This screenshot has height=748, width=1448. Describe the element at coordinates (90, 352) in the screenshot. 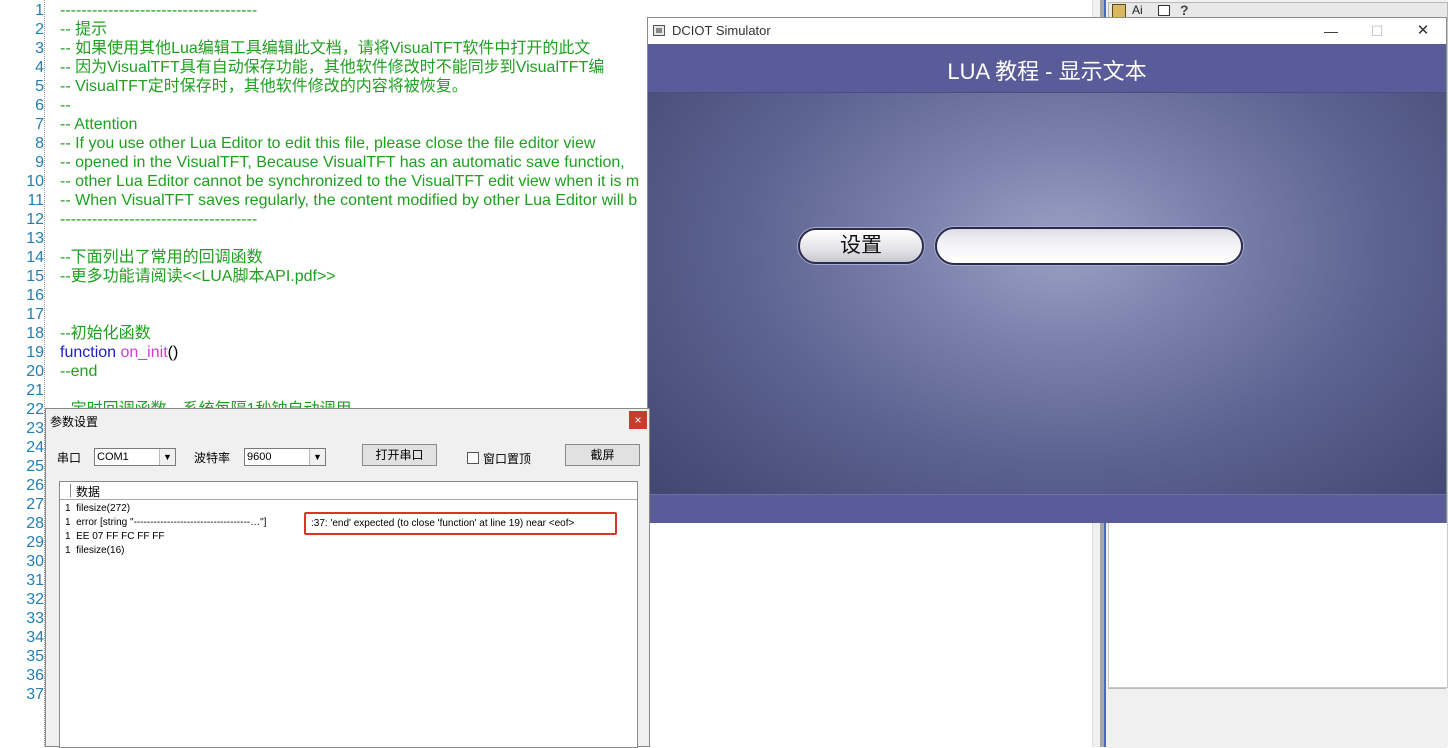

I see `code-token: function` at that location.